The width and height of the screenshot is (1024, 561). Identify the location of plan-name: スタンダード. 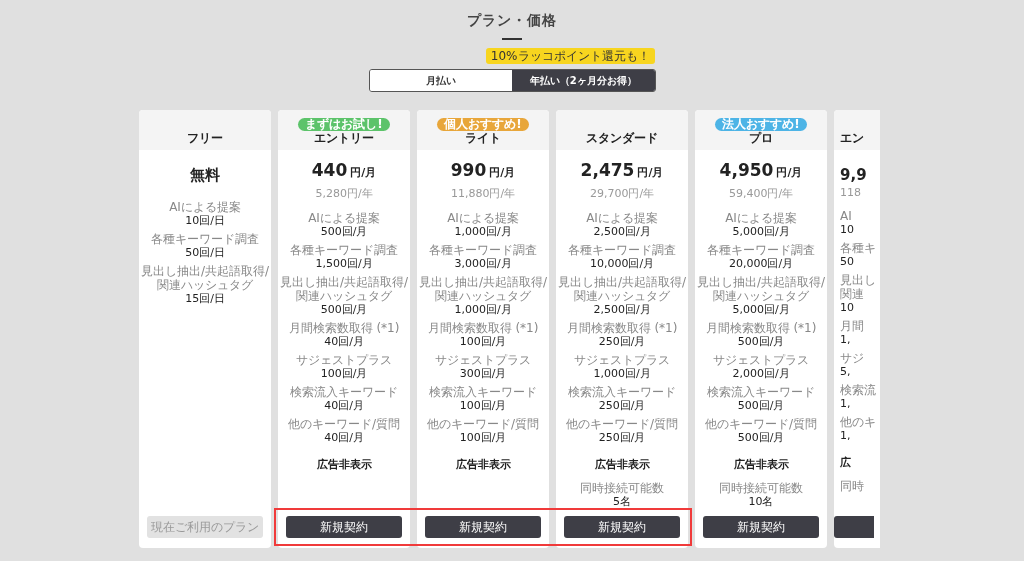
(622, 138).